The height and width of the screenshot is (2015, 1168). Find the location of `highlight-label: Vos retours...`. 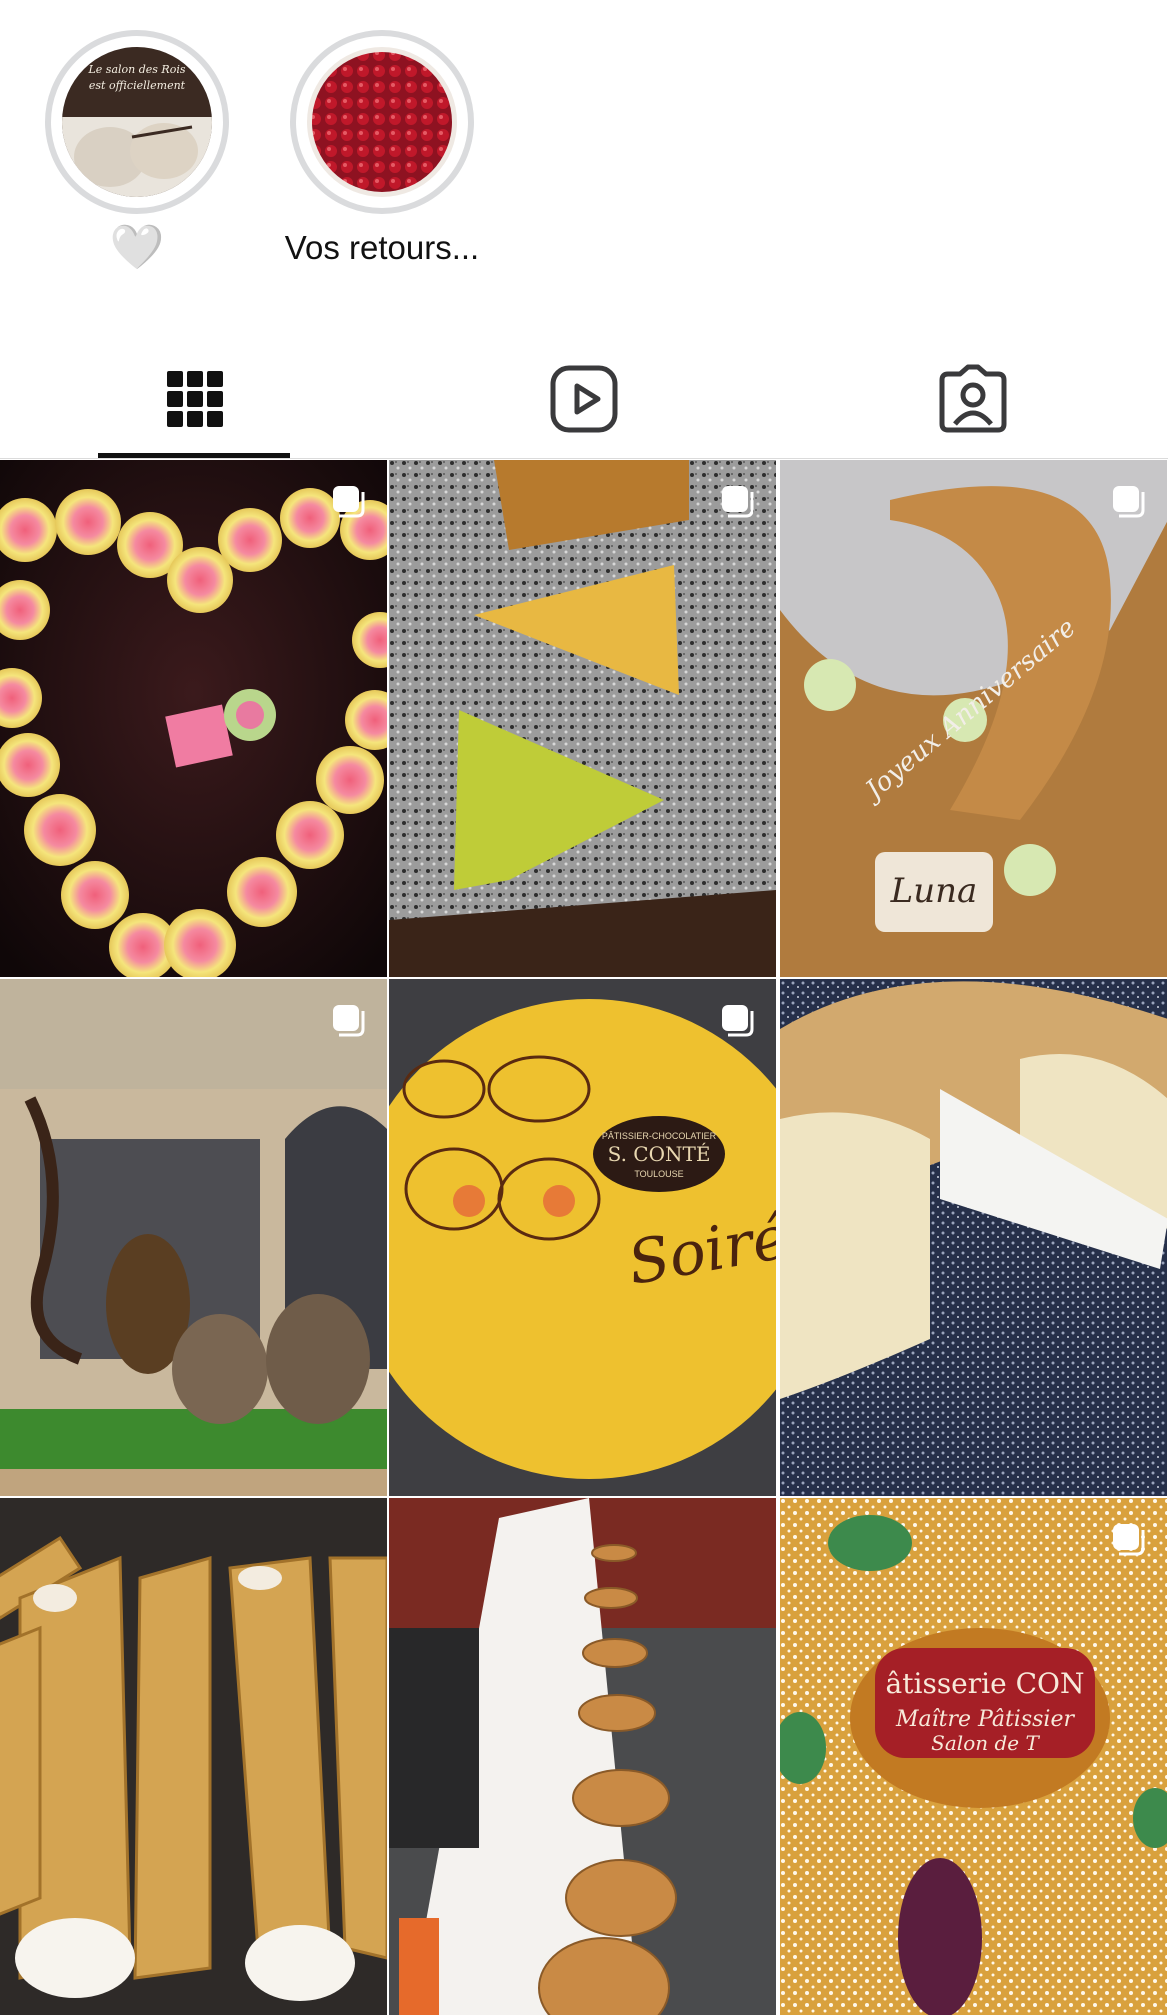

highlight-label: Vos retours... is located at coordinates (382, 247).